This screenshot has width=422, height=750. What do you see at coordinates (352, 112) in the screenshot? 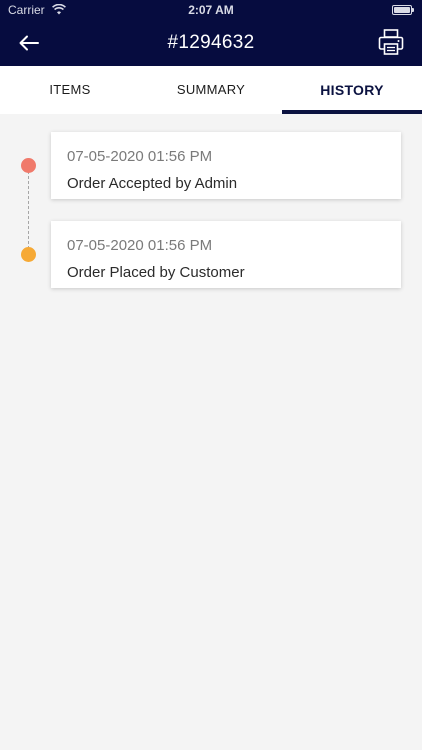
I see `active-tab-indicator` at bounding box center [352, 112].